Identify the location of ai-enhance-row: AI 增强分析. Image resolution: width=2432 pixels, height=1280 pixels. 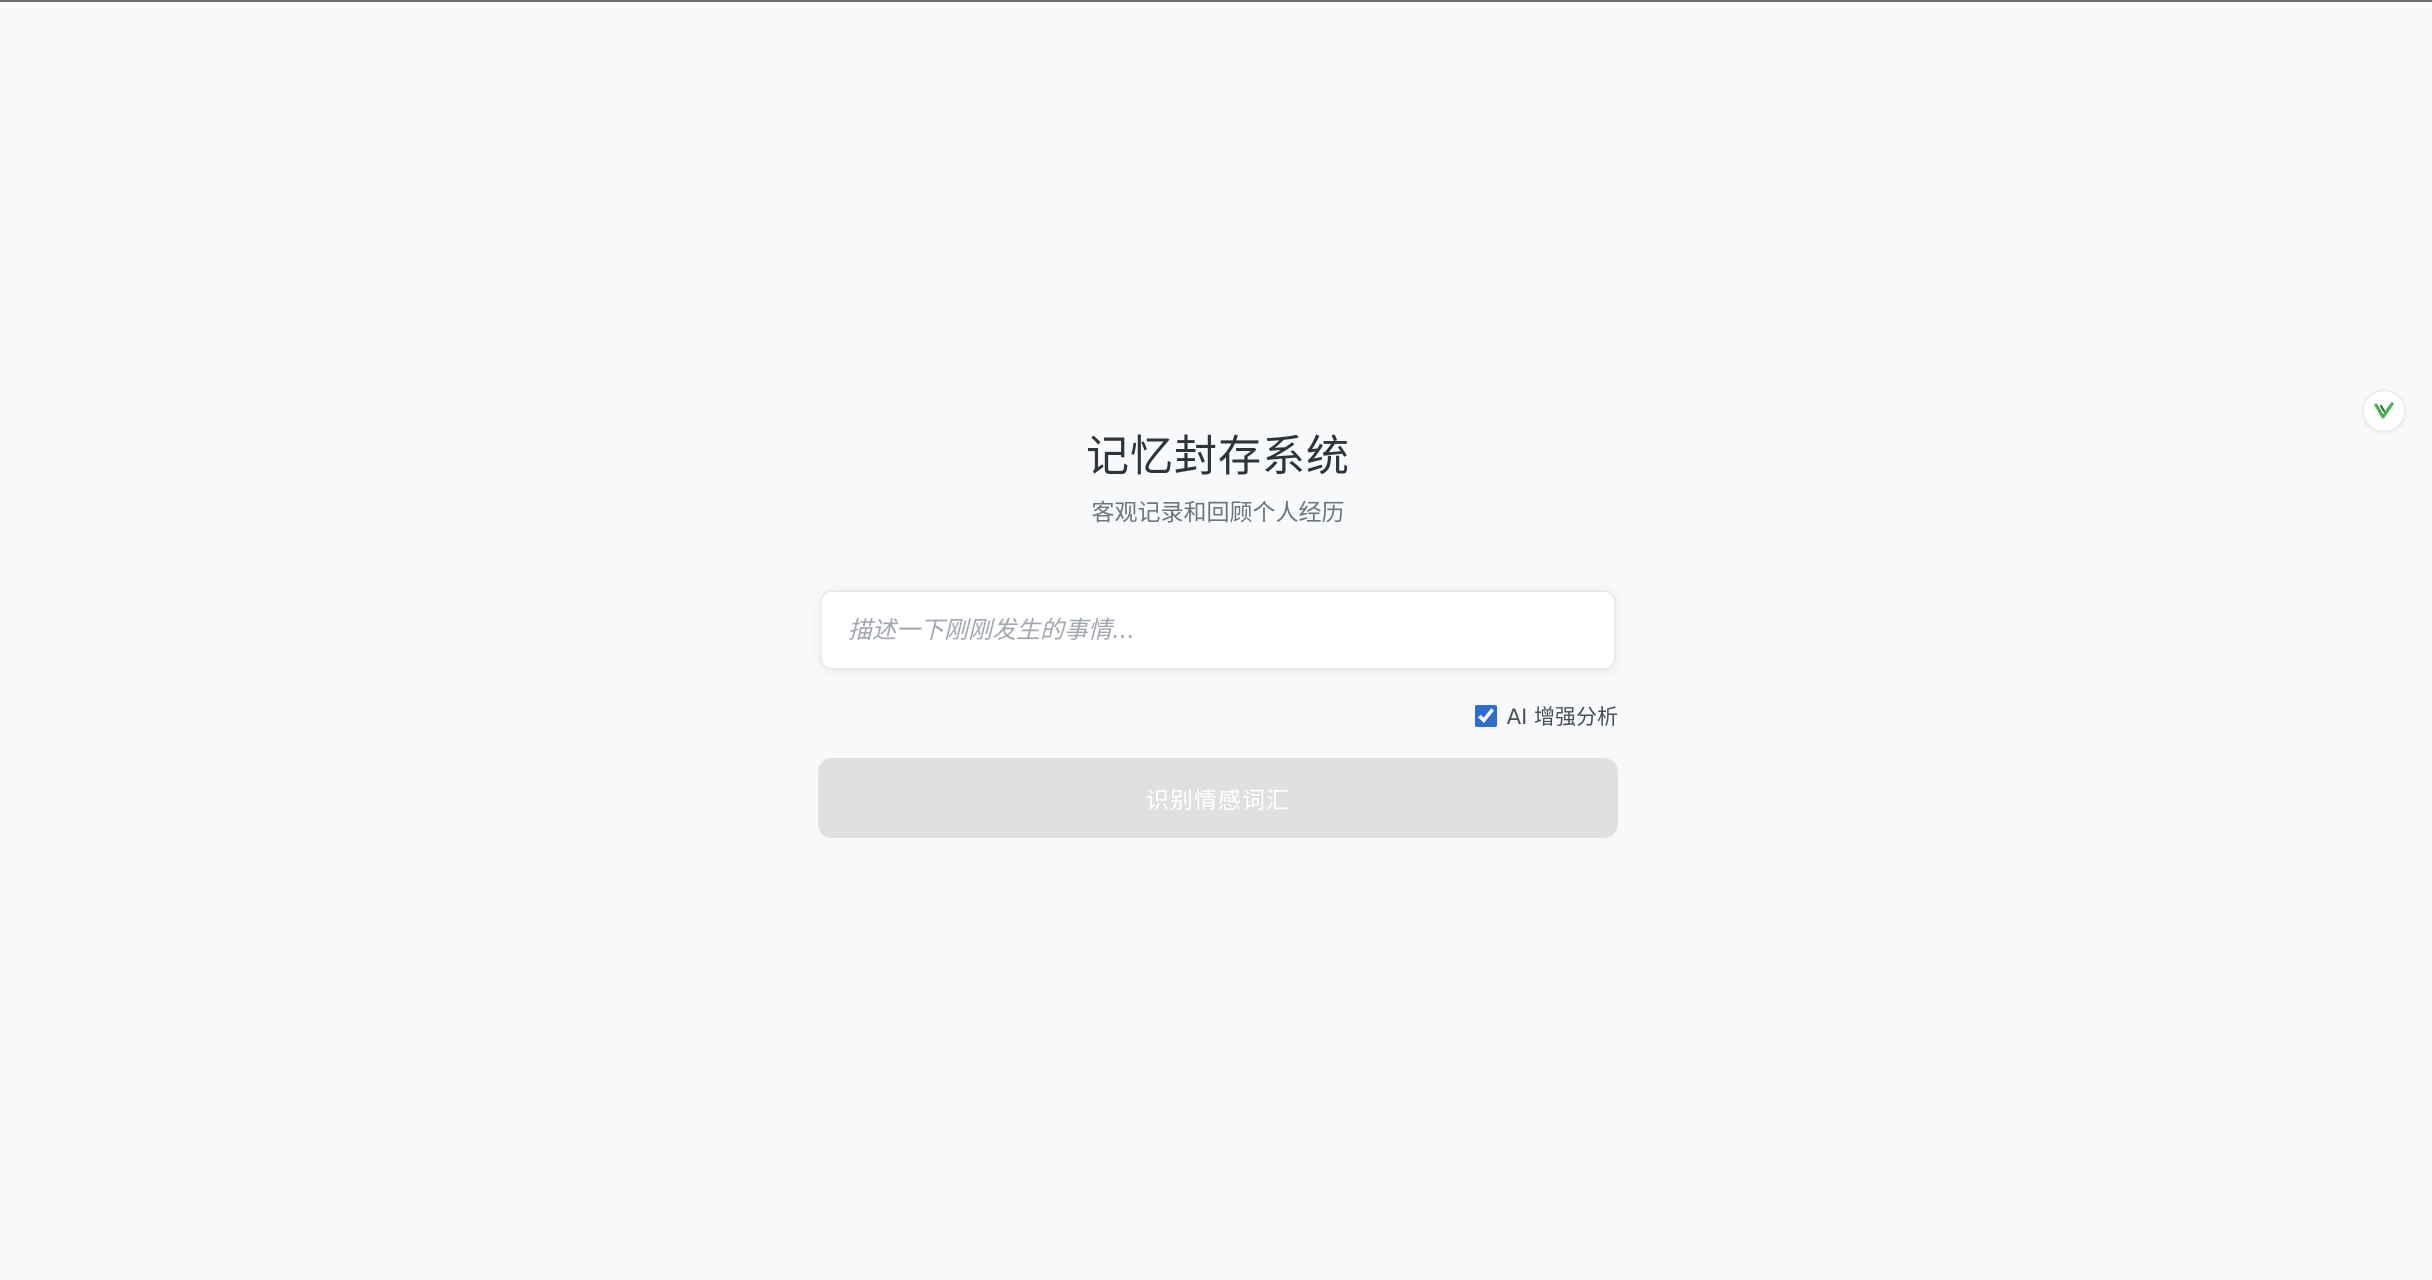
(1218, 716).